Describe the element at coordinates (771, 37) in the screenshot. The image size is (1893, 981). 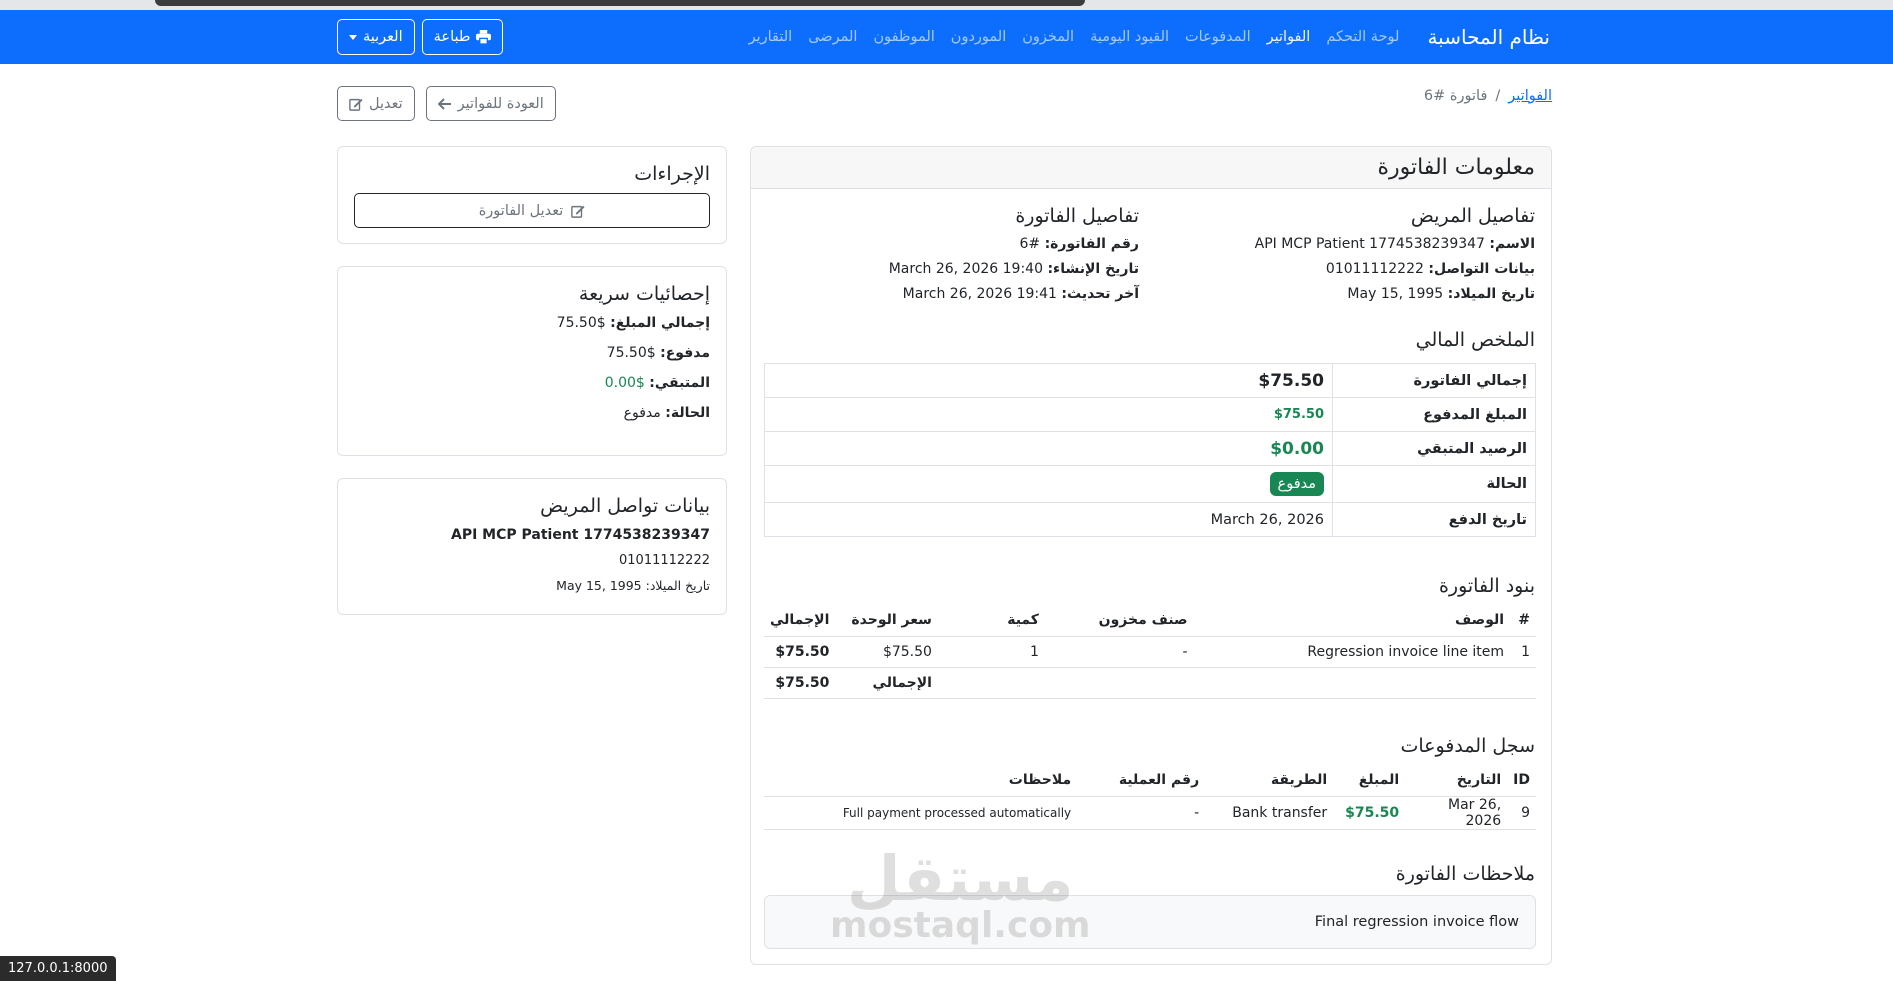
I see `nav-link-reports: التقارير` at that location.